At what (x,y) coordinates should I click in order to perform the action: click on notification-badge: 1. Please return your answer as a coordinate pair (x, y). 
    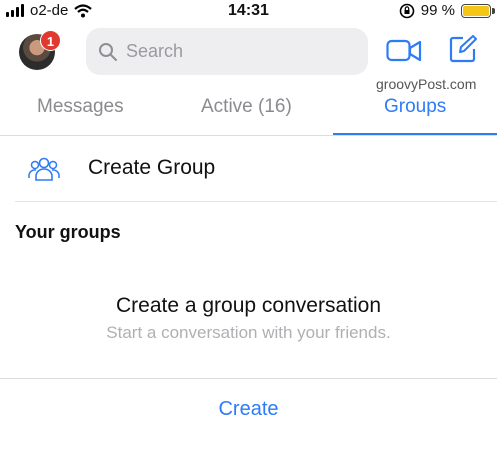
    Looking at the image, I should click on (50, 40).